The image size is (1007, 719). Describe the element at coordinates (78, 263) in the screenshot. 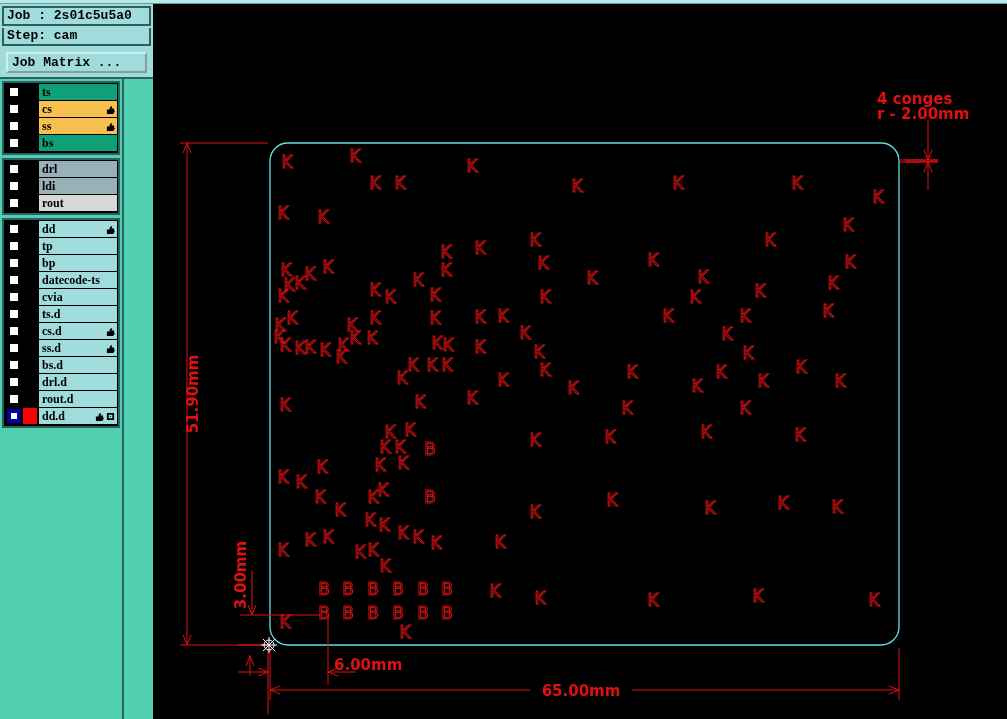

I see `layer-name: bp` at that location.